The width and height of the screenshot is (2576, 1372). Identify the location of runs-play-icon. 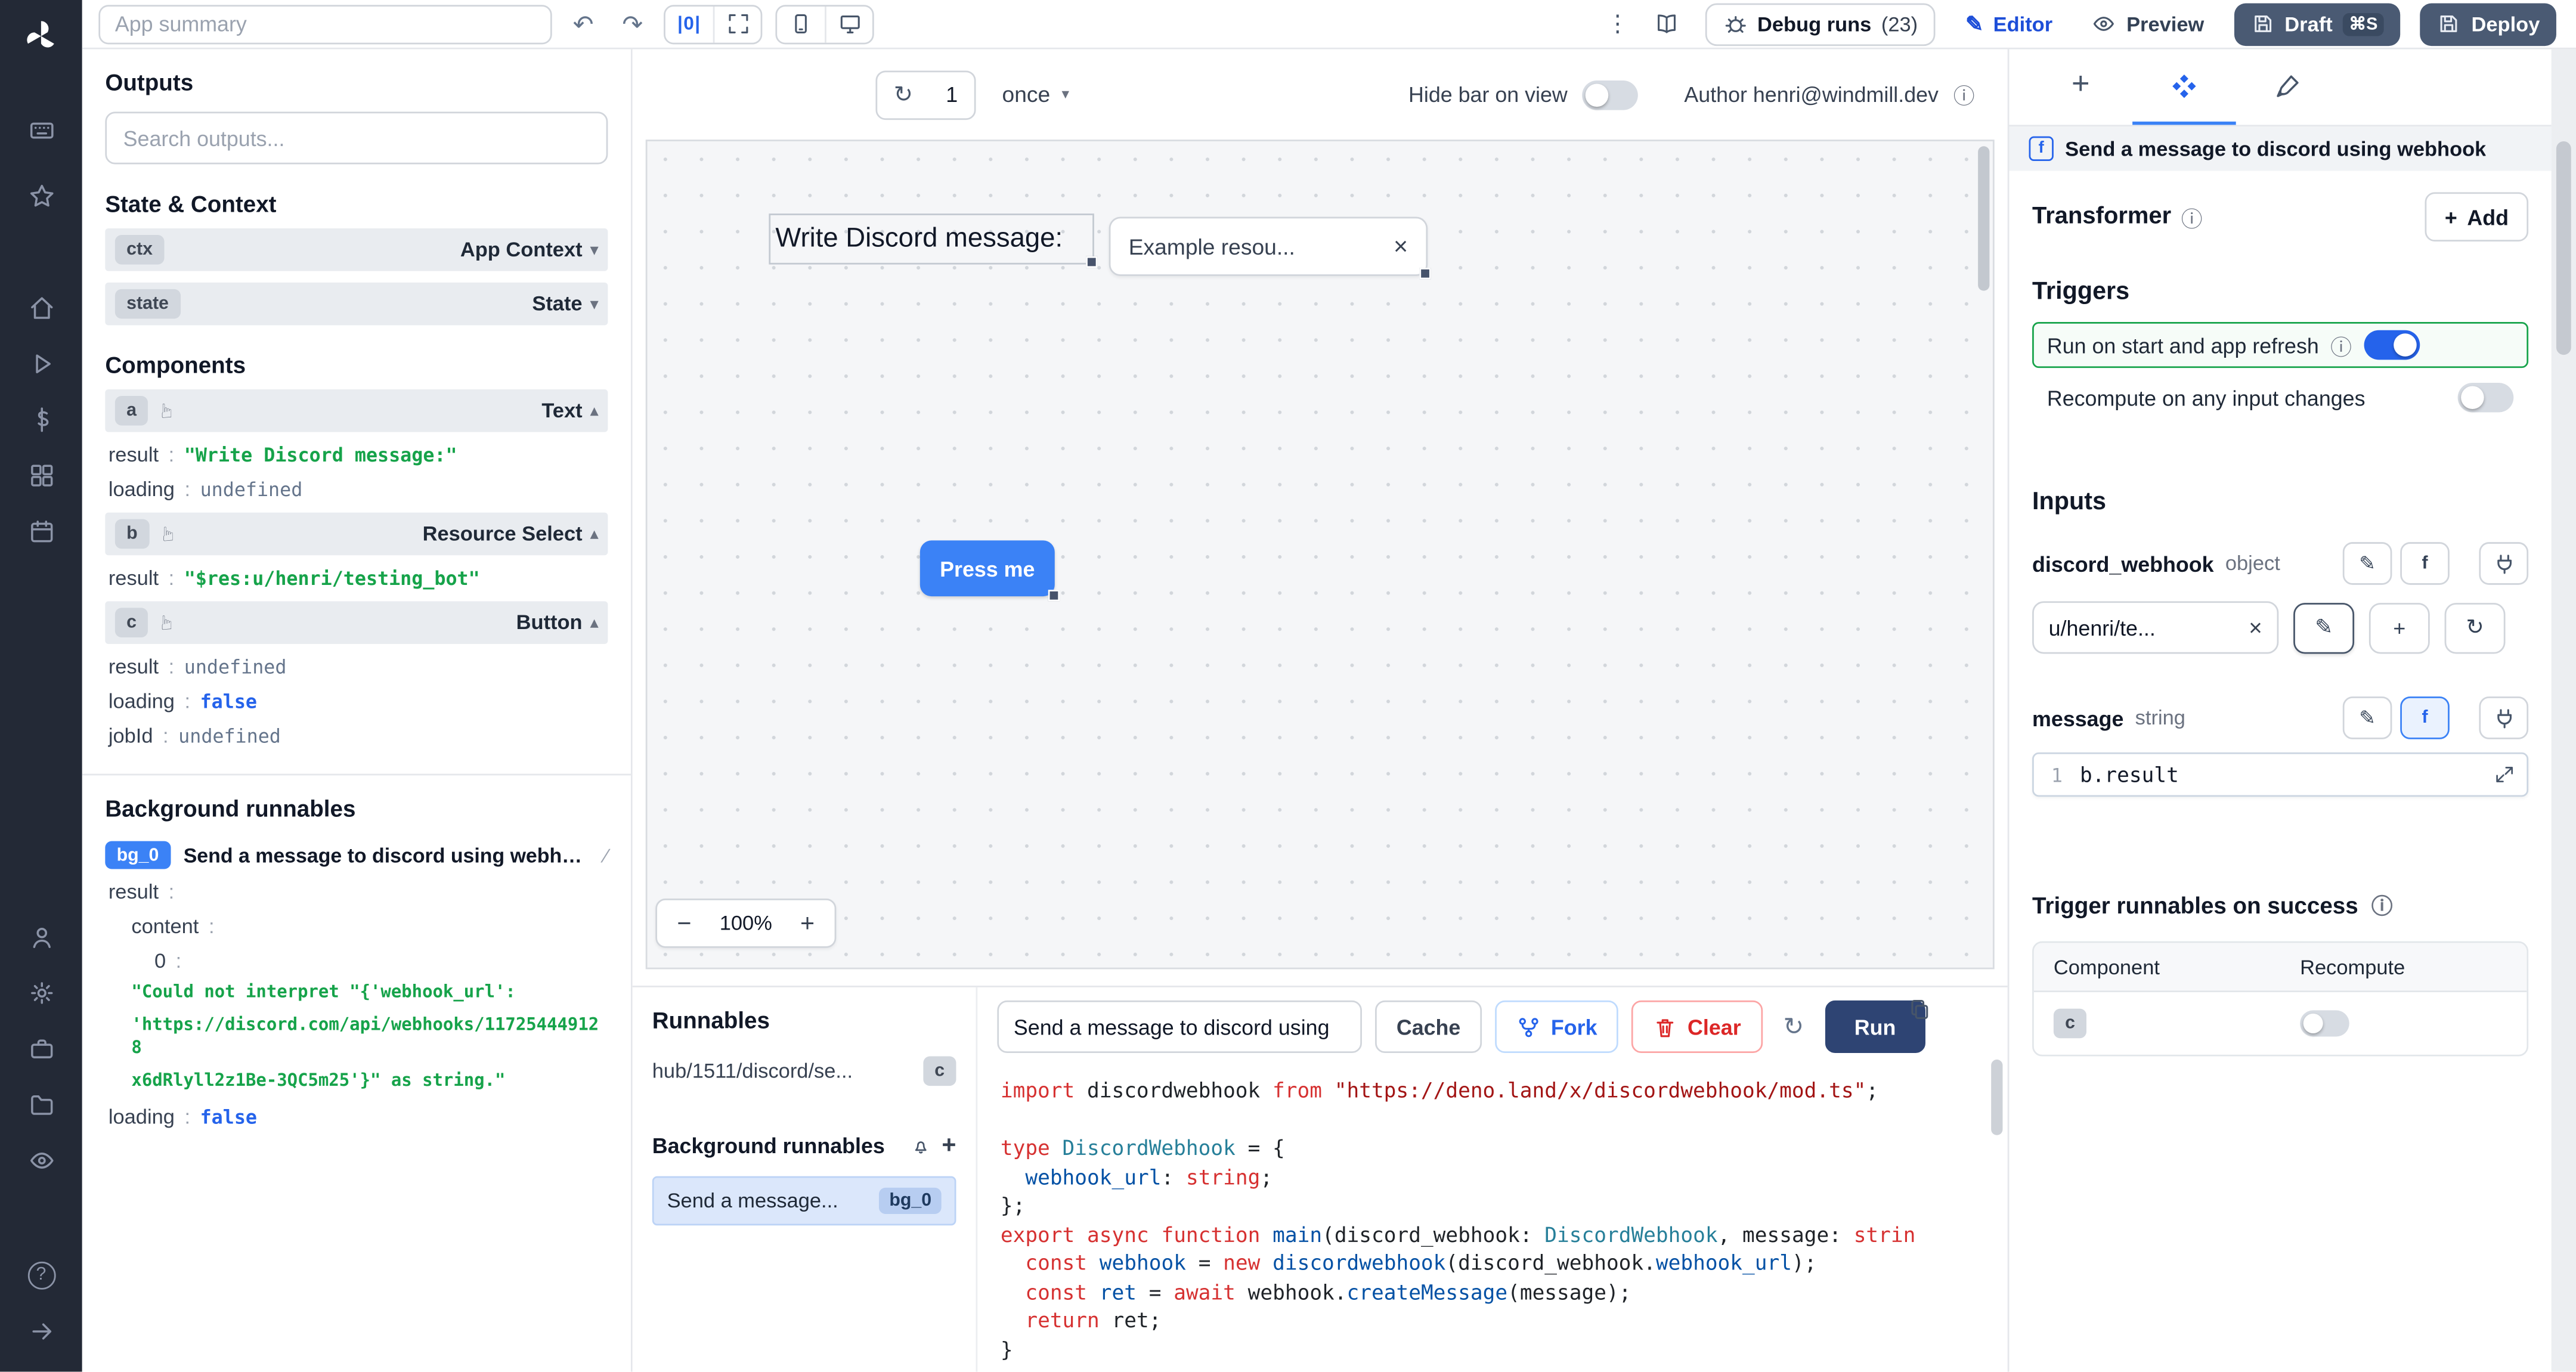
(41, 363).